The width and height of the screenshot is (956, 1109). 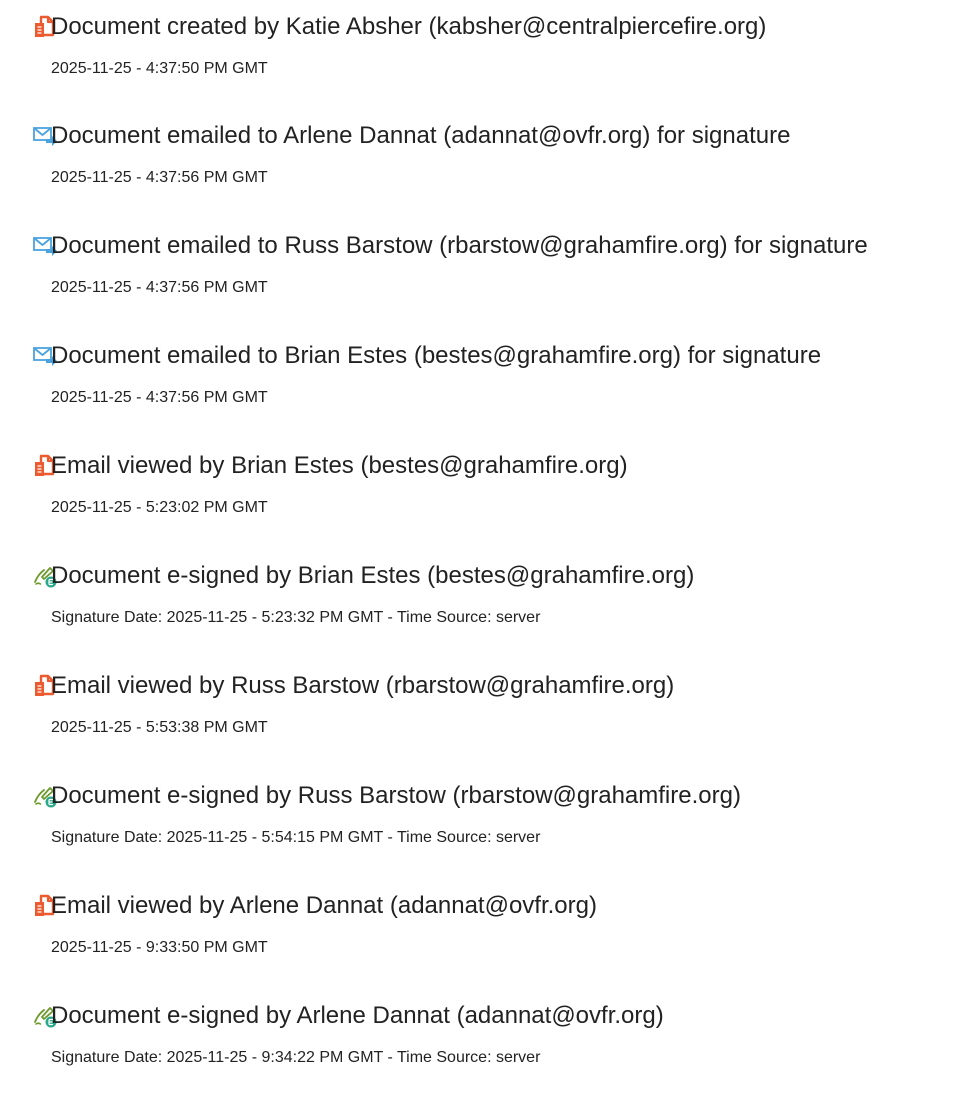 I want to click on event-timestamp: 2025-11-25 - 5:23:02 PM GMT, so click(x=159, y=507).